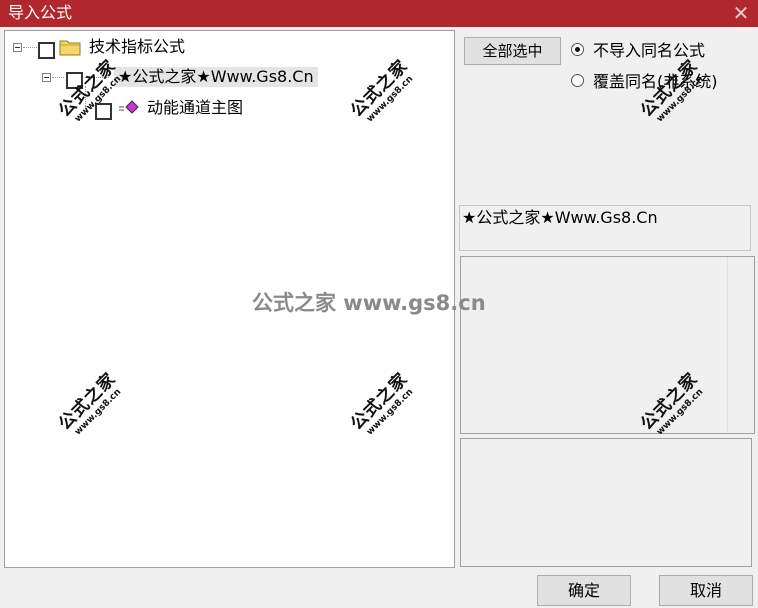  I want to click on select-all-button: 全部选中, so click(512, 51).